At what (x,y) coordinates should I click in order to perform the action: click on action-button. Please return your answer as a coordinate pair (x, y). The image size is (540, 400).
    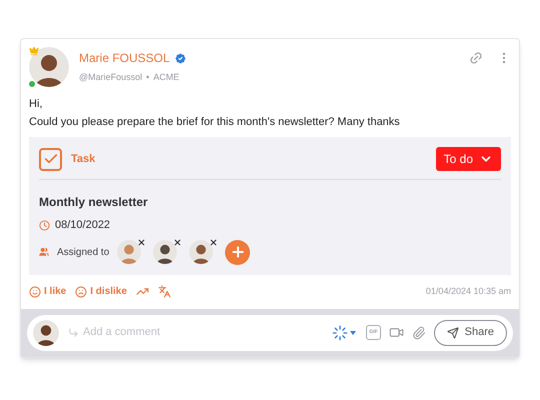
    Looking at the image, I should click on (164, 291).